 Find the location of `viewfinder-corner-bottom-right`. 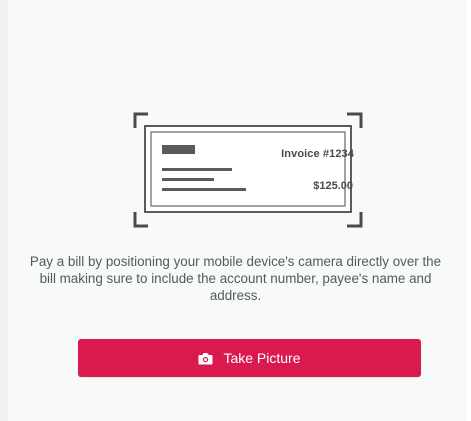

viewfinder-corner-bottom-right is located at coordinates (355, 220).